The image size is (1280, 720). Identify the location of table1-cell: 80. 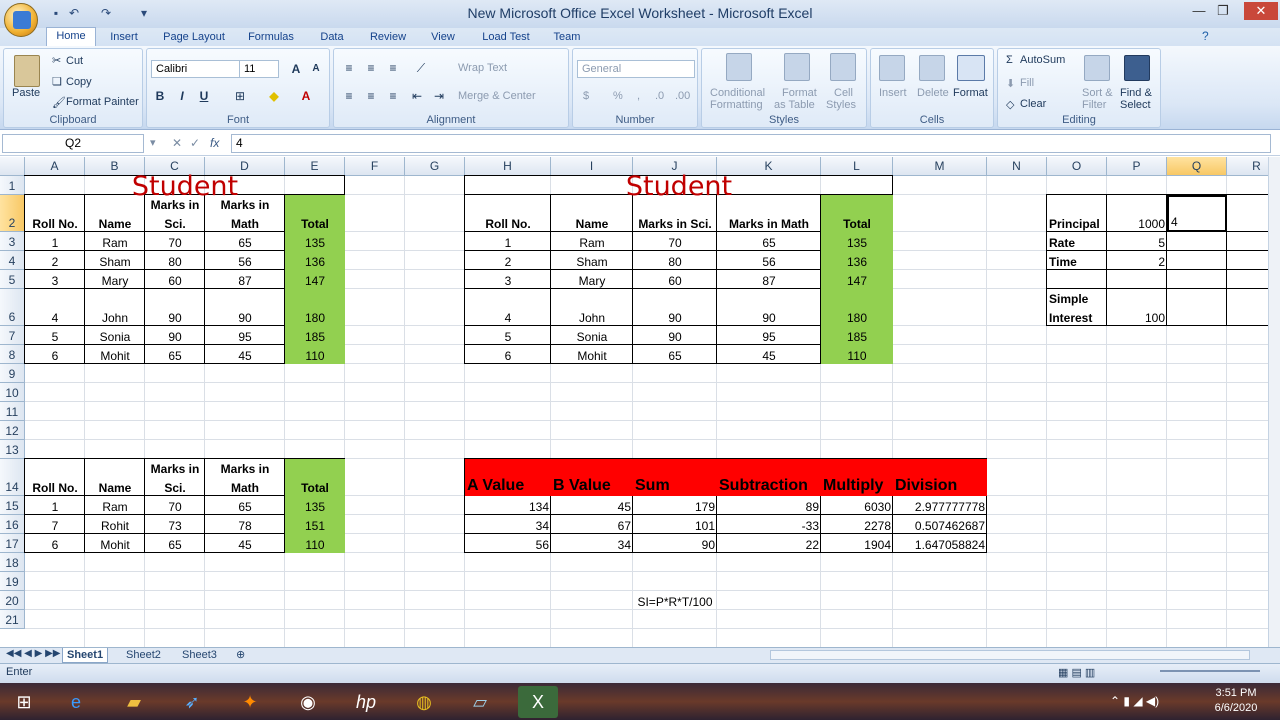
(175, 260).